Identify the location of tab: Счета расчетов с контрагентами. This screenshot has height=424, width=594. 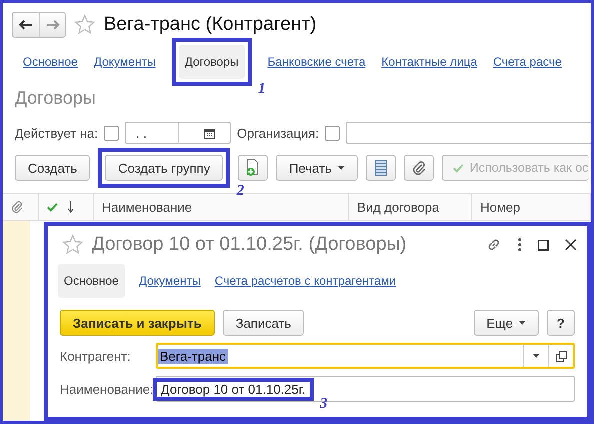
(305, 281).